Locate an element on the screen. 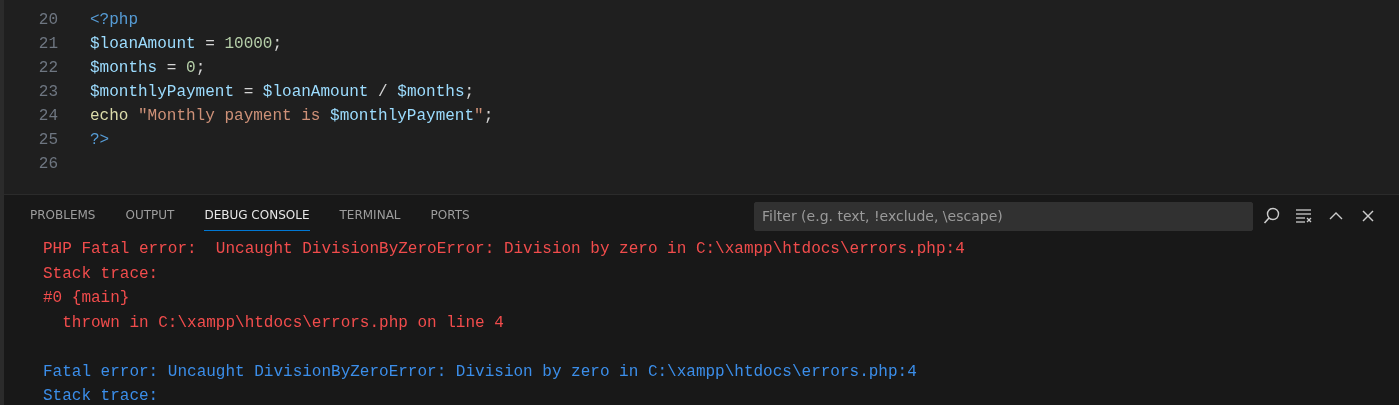 Image resolution: width=1399 pixels, height=405 pixels. search-icon is located at coordinates (1272, 216).